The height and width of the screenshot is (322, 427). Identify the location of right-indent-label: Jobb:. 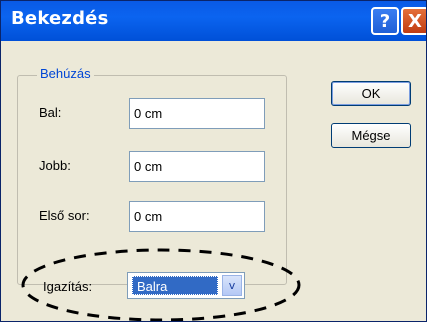
(55, 165).